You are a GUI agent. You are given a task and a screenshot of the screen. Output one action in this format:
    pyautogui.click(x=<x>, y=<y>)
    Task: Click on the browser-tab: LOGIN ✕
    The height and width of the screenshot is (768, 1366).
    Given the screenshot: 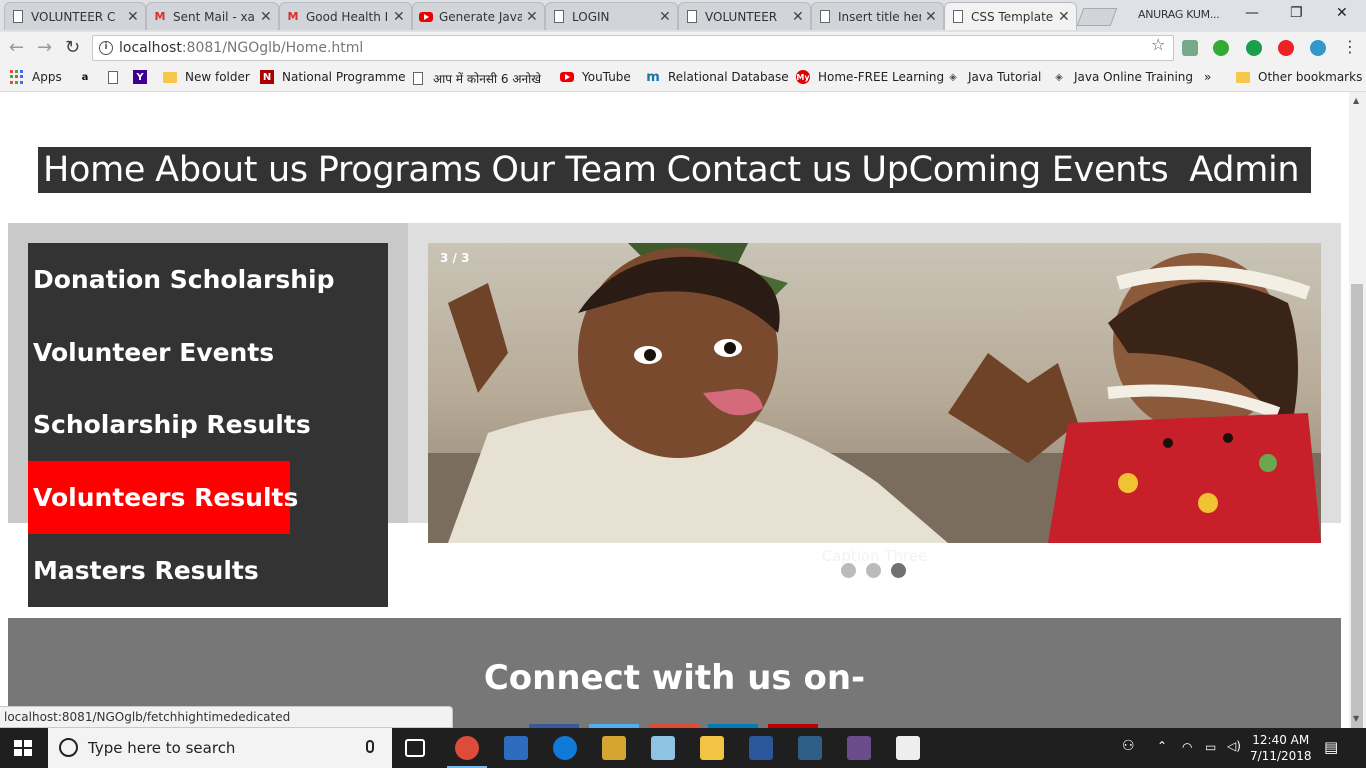 What is the action you would take?
    pyautogui.click(x=611, y=16)
    